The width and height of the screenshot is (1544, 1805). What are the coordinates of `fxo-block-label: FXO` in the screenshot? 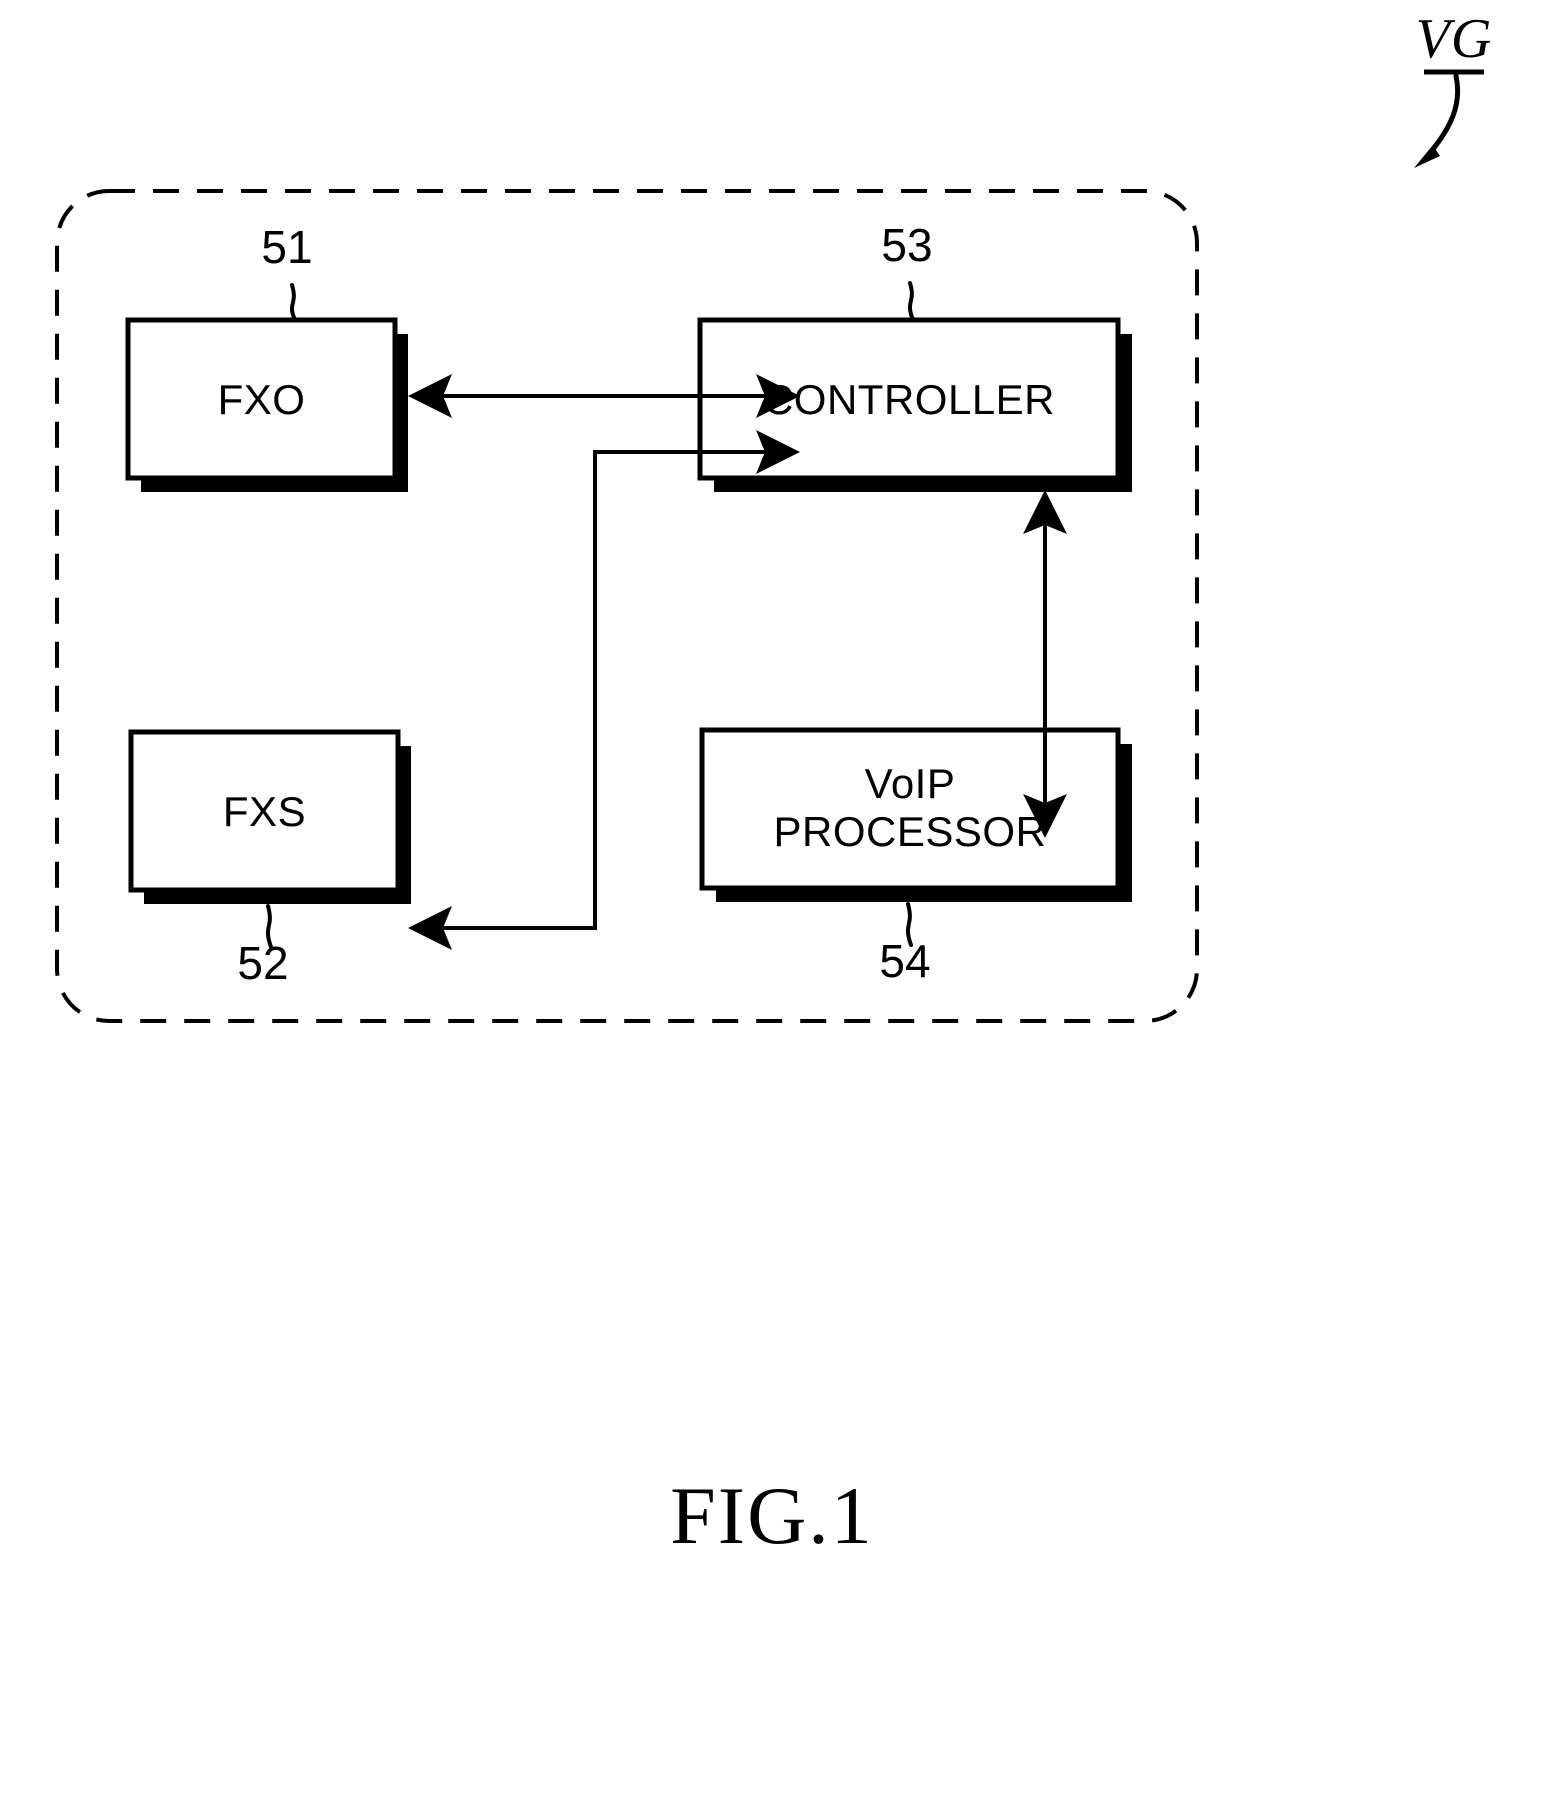 It's located at (261, 399).